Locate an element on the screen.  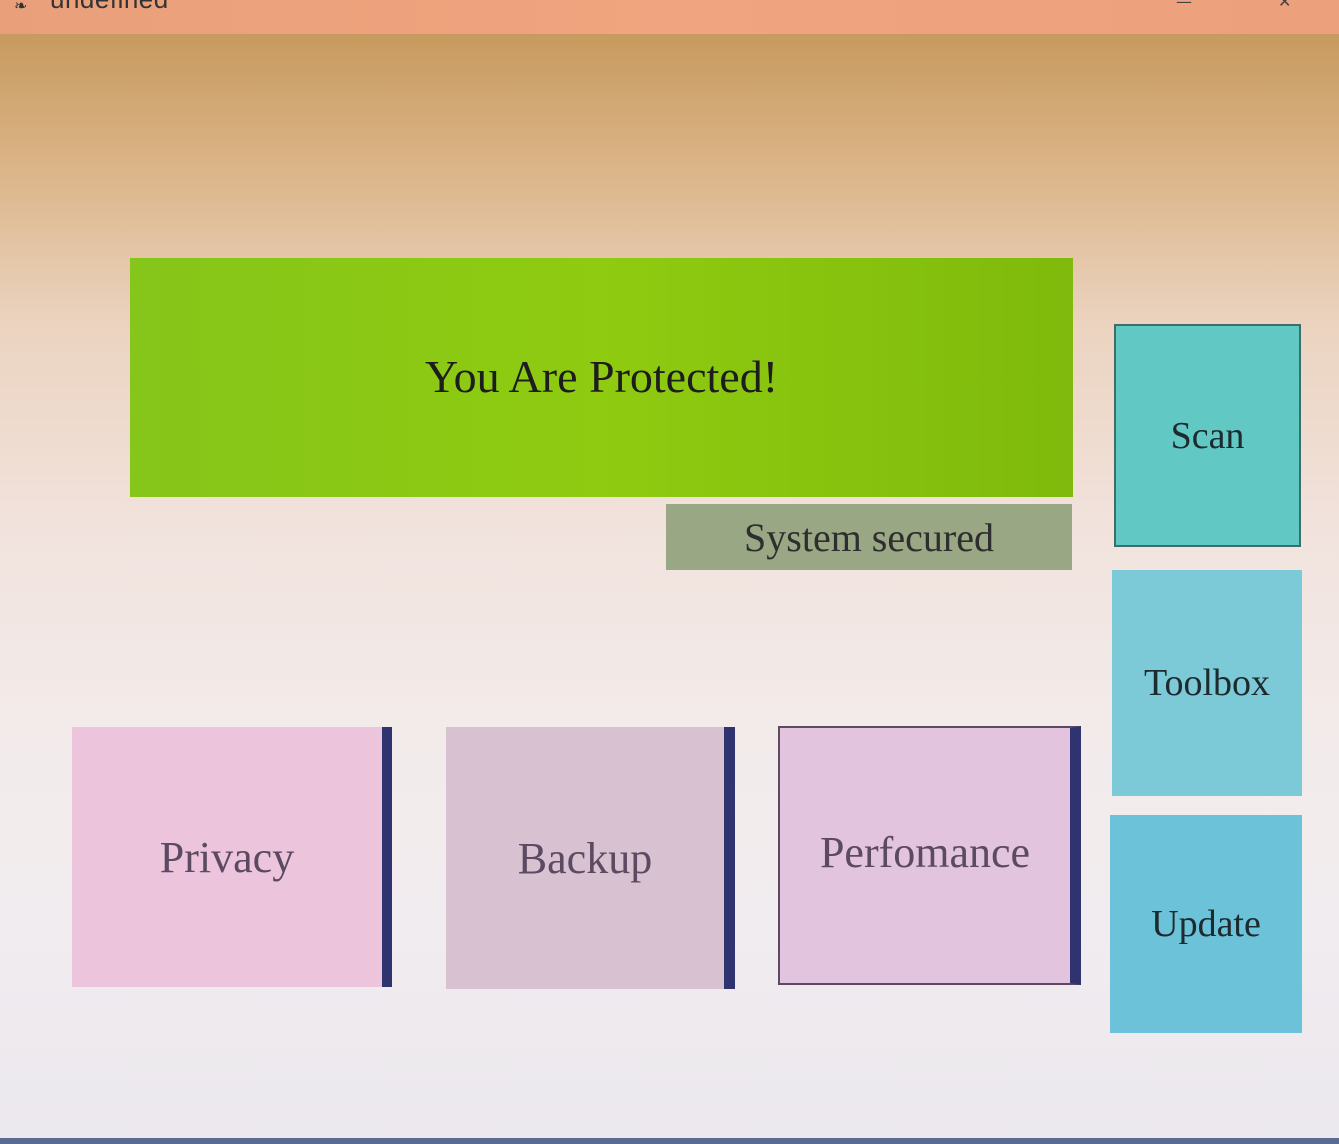
privacy-button-label: Privacy is located at coordinates (227, 857).